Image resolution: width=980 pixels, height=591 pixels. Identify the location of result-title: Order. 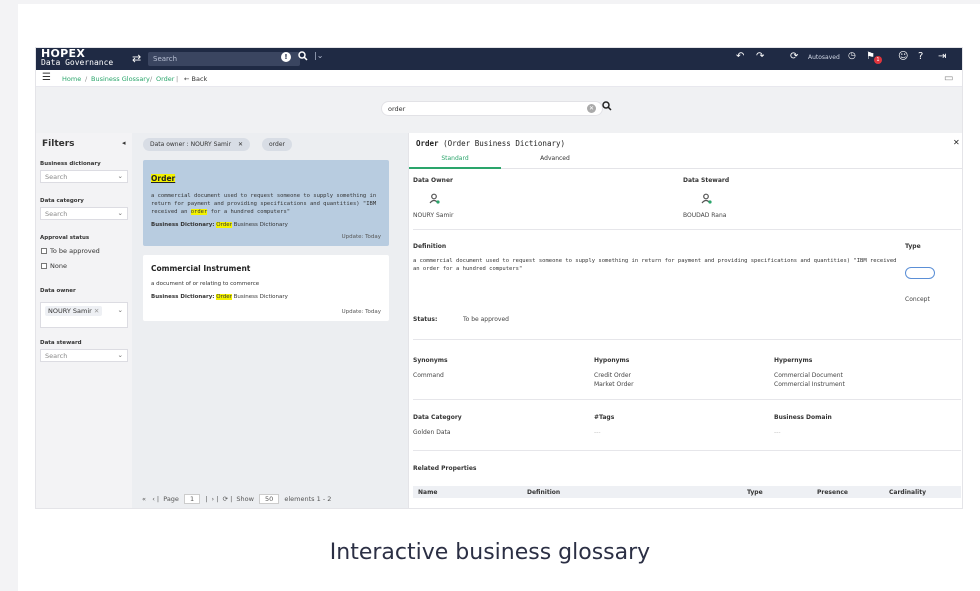
(163, 178).